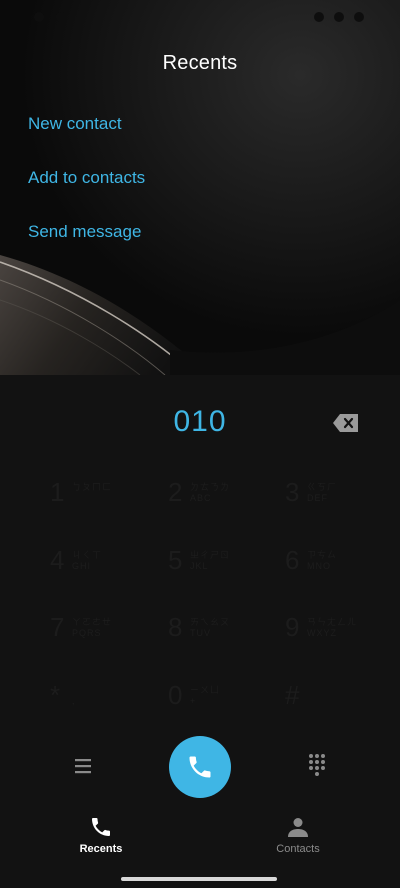  Describe the element at coordinates (298, 827) in the screenshot. I see `person-icon` at that location.